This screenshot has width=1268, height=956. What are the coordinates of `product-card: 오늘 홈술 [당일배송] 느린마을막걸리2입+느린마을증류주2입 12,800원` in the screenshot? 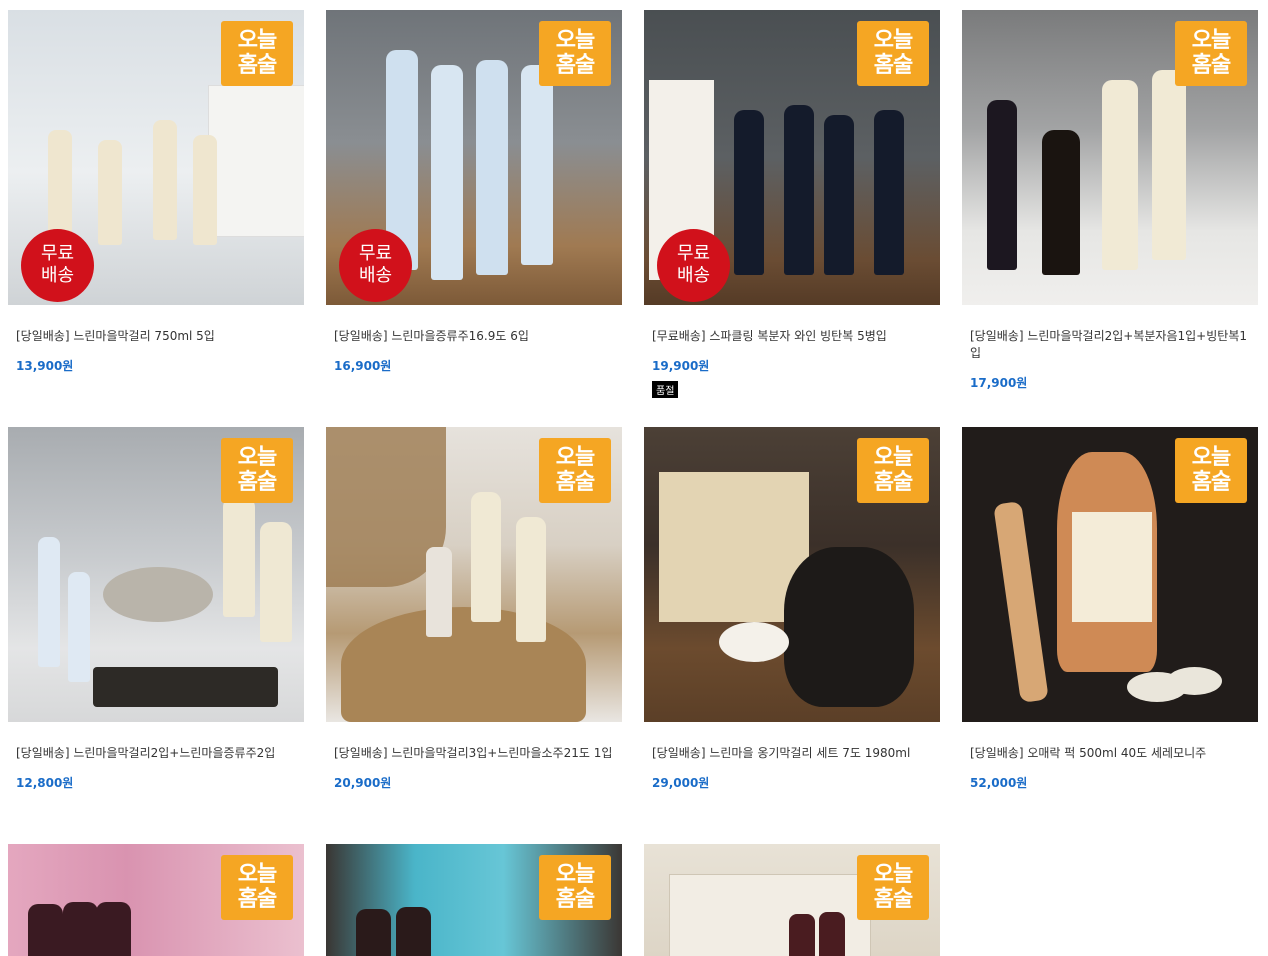 It's located at (156, 609).